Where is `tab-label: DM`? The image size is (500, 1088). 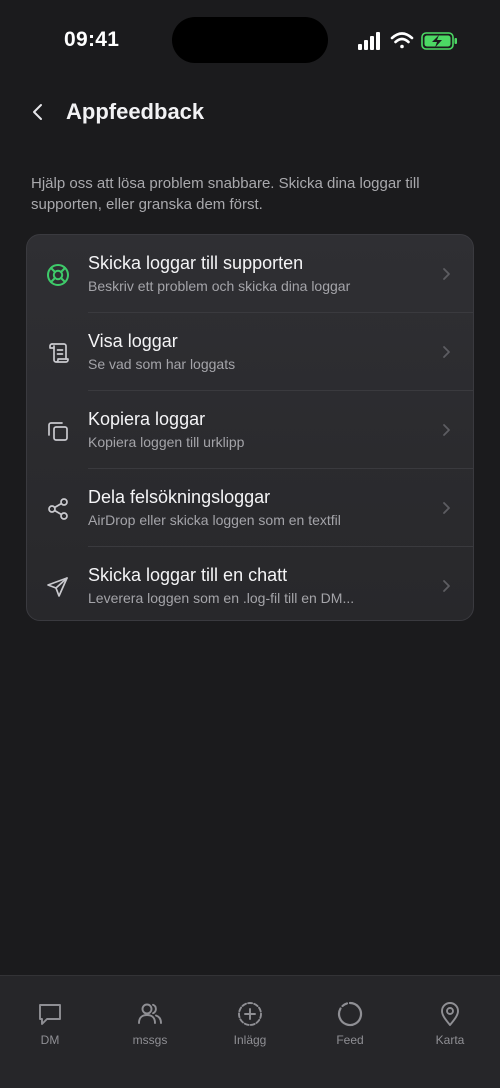 tab-label: DM is located at coordinates (50, 1040).